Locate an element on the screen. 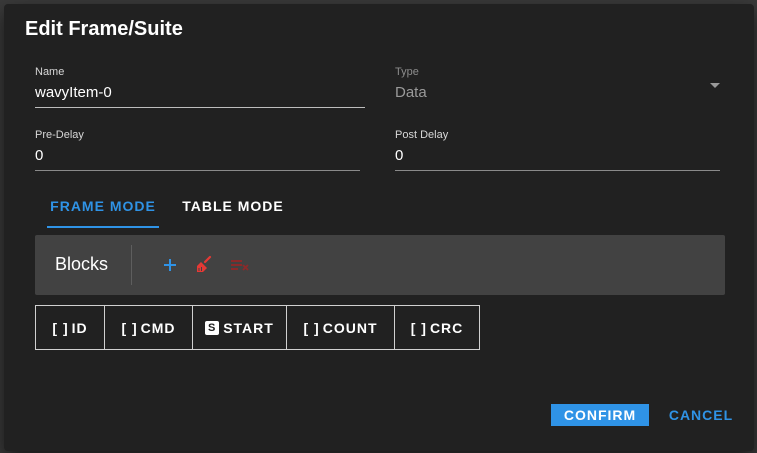 This screenshot has width=757, height=453. chip-cmd-label: CMD is located at coordinates (158, 327).